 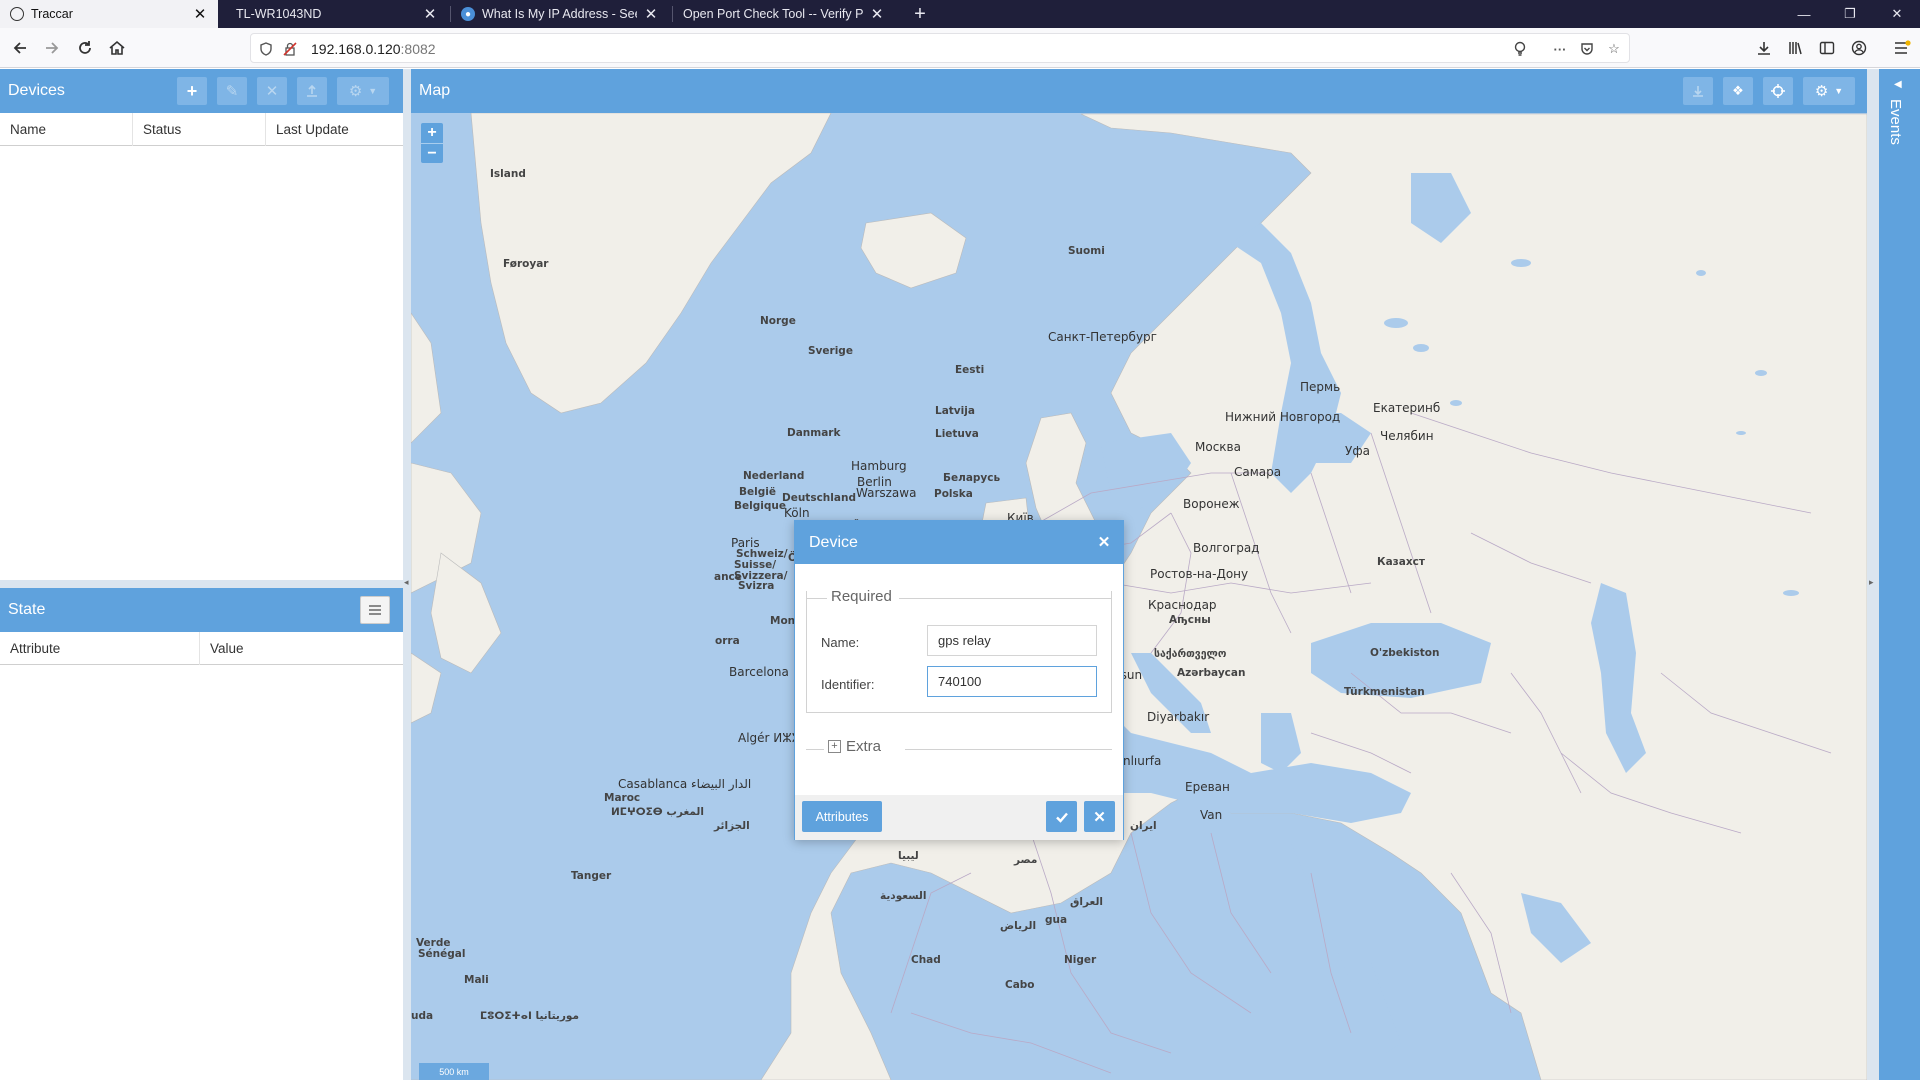 I want to click on fieldset-border, so click(x=817, y=598).